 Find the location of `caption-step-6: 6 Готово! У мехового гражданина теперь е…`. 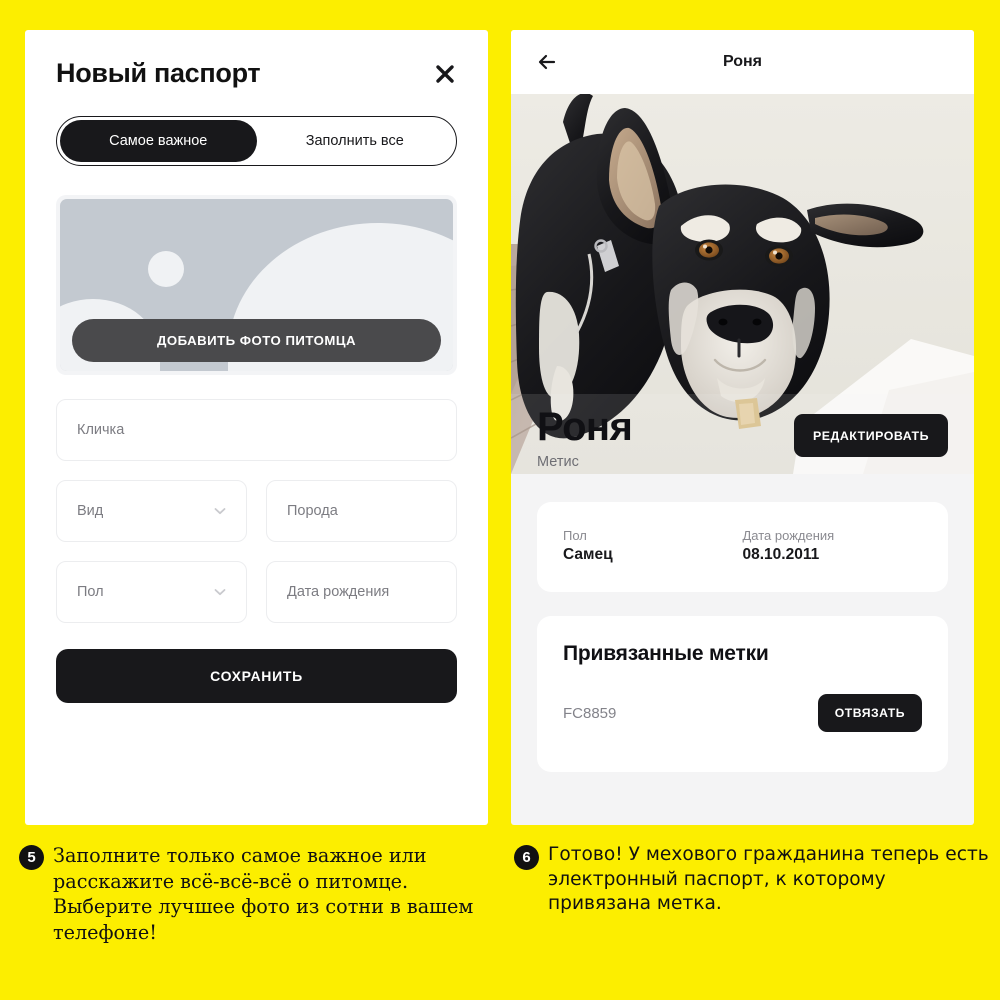

caption-step-6: 6 Готово! У мехового гражданина теперь е… is located at coordinates (747, 921).